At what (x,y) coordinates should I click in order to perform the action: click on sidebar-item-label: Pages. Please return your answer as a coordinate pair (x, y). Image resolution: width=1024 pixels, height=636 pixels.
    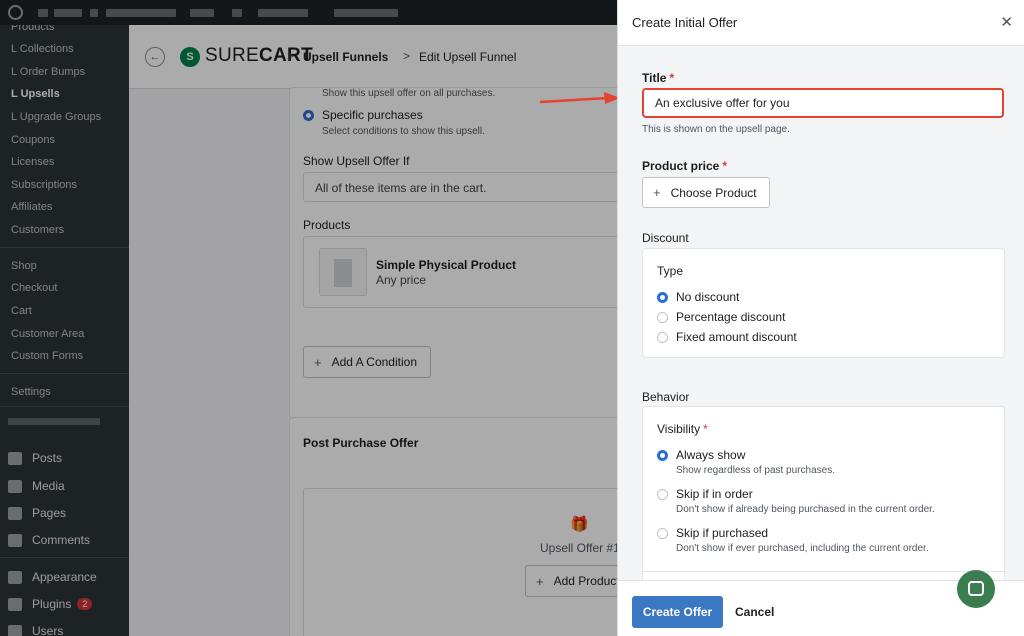
    Looking at the image, I should click on (49, 513).